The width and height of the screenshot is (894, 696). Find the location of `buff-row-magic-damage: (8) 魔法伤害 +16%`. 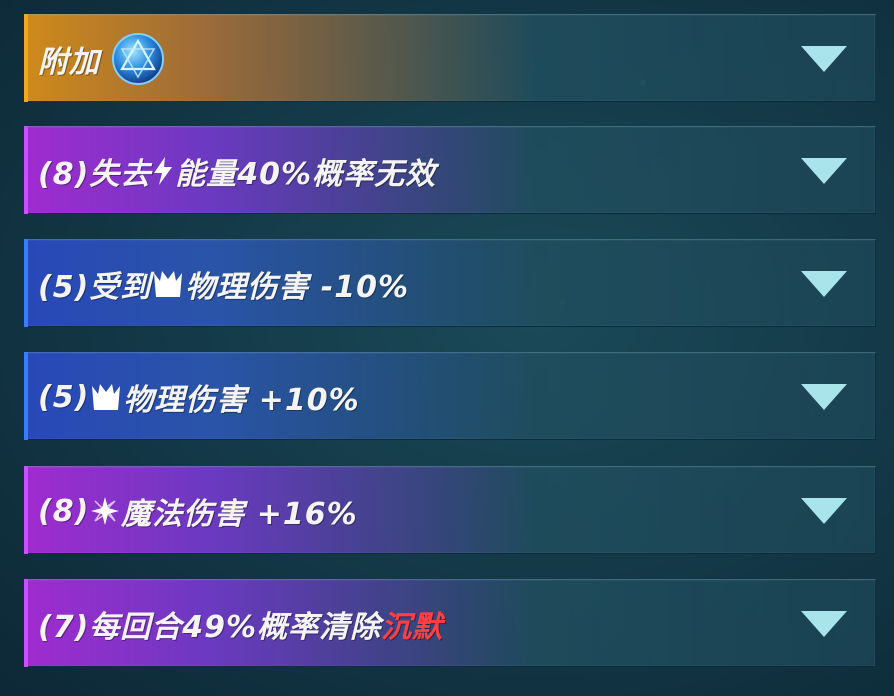

buff-row-magic-damage: (8) 魔法伤害 +16% is located at coordinates (450, 510).